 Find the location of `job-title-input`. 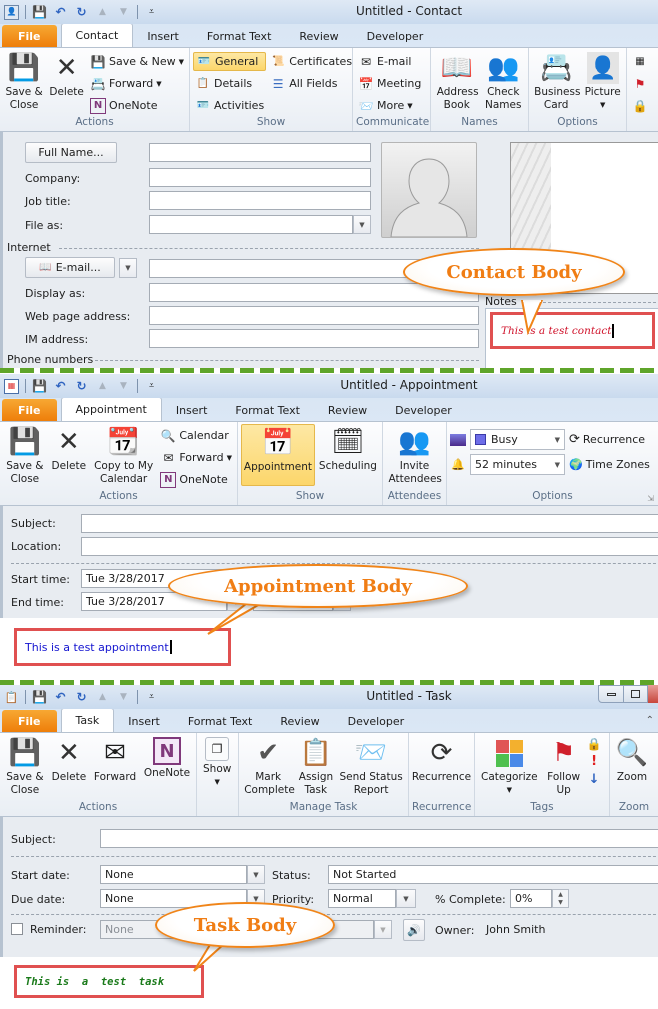

job-title-input is located at coordinates (260, 200).